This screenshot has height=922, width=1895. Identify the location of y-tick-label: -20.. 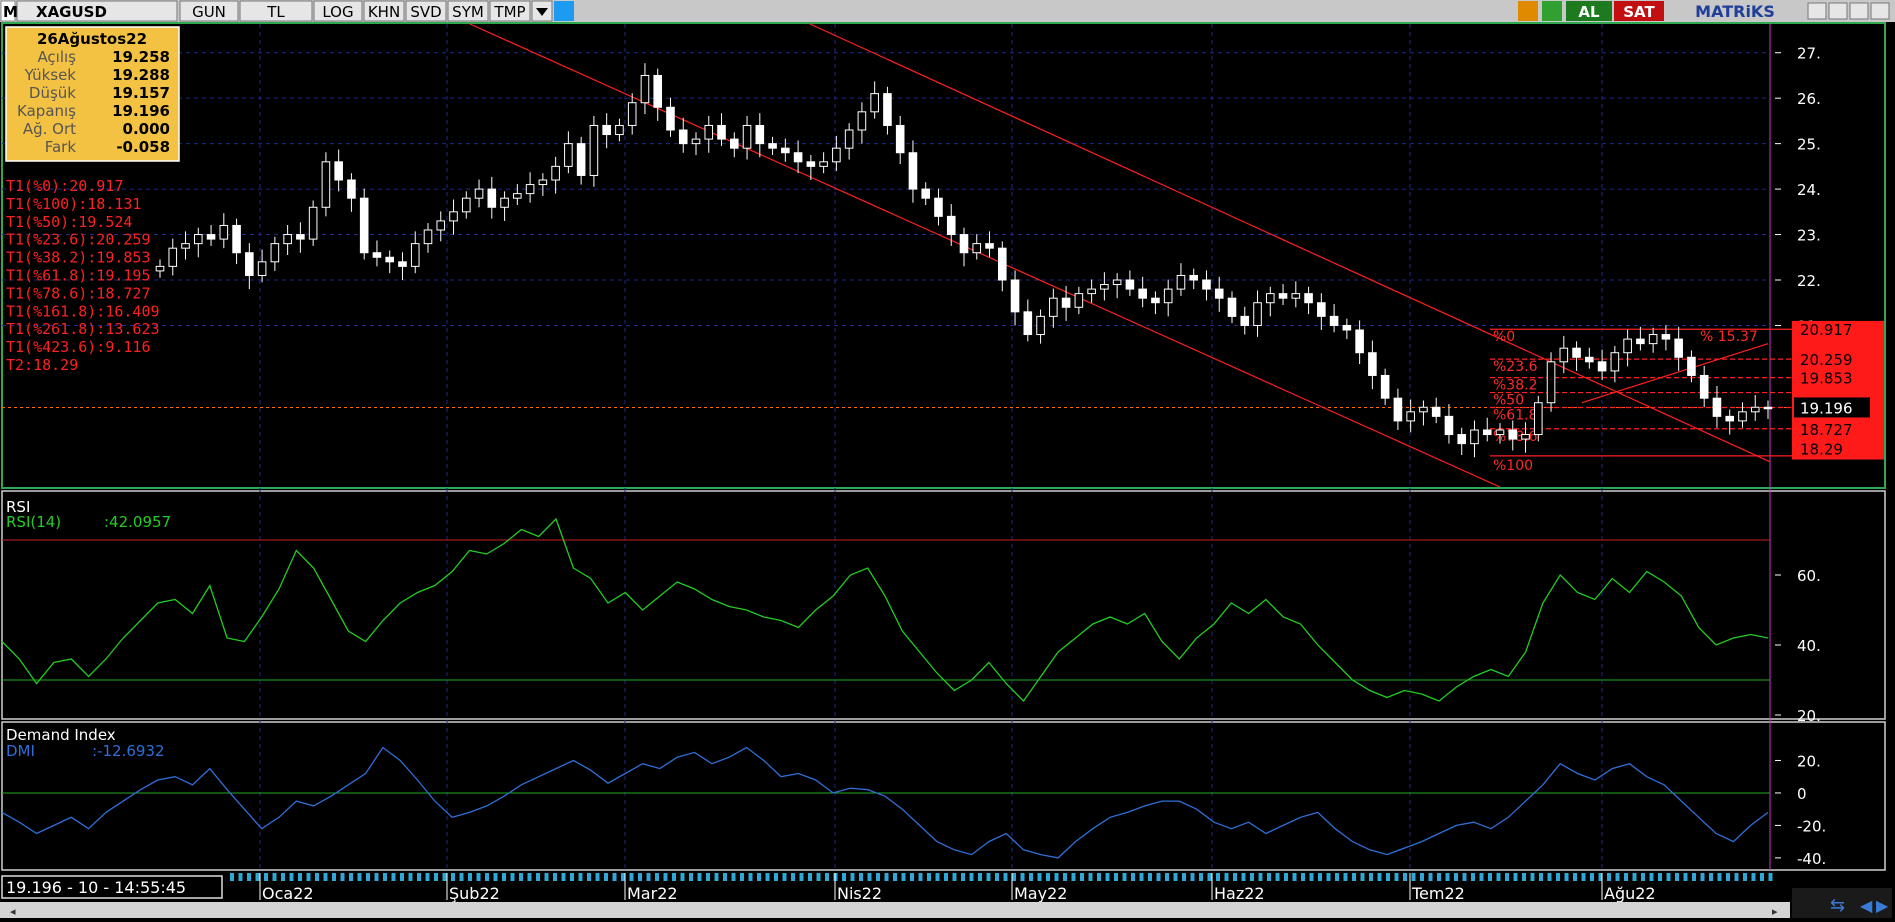
(1811, 826).